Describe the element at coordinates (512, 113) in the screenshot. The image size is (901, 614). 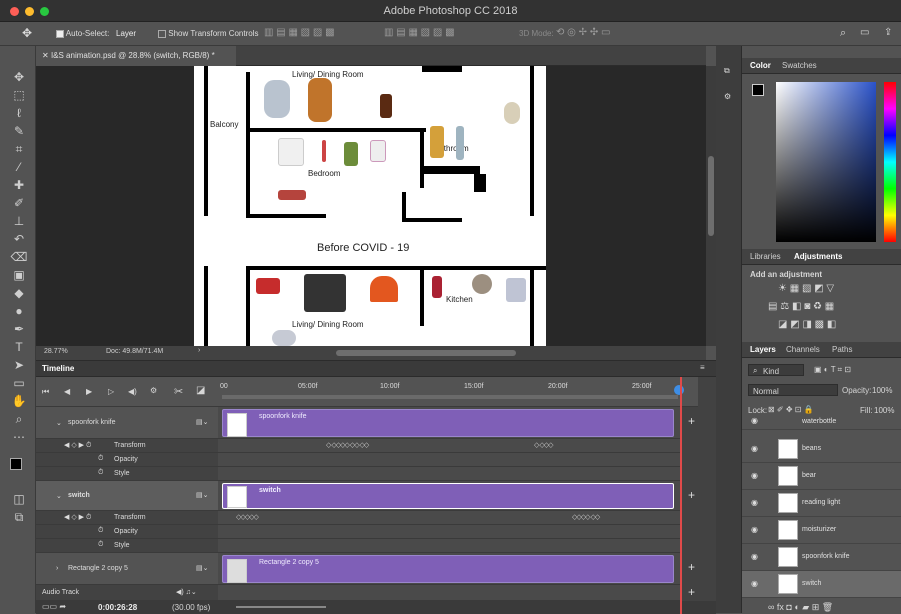
I see `bag-object` at that location.